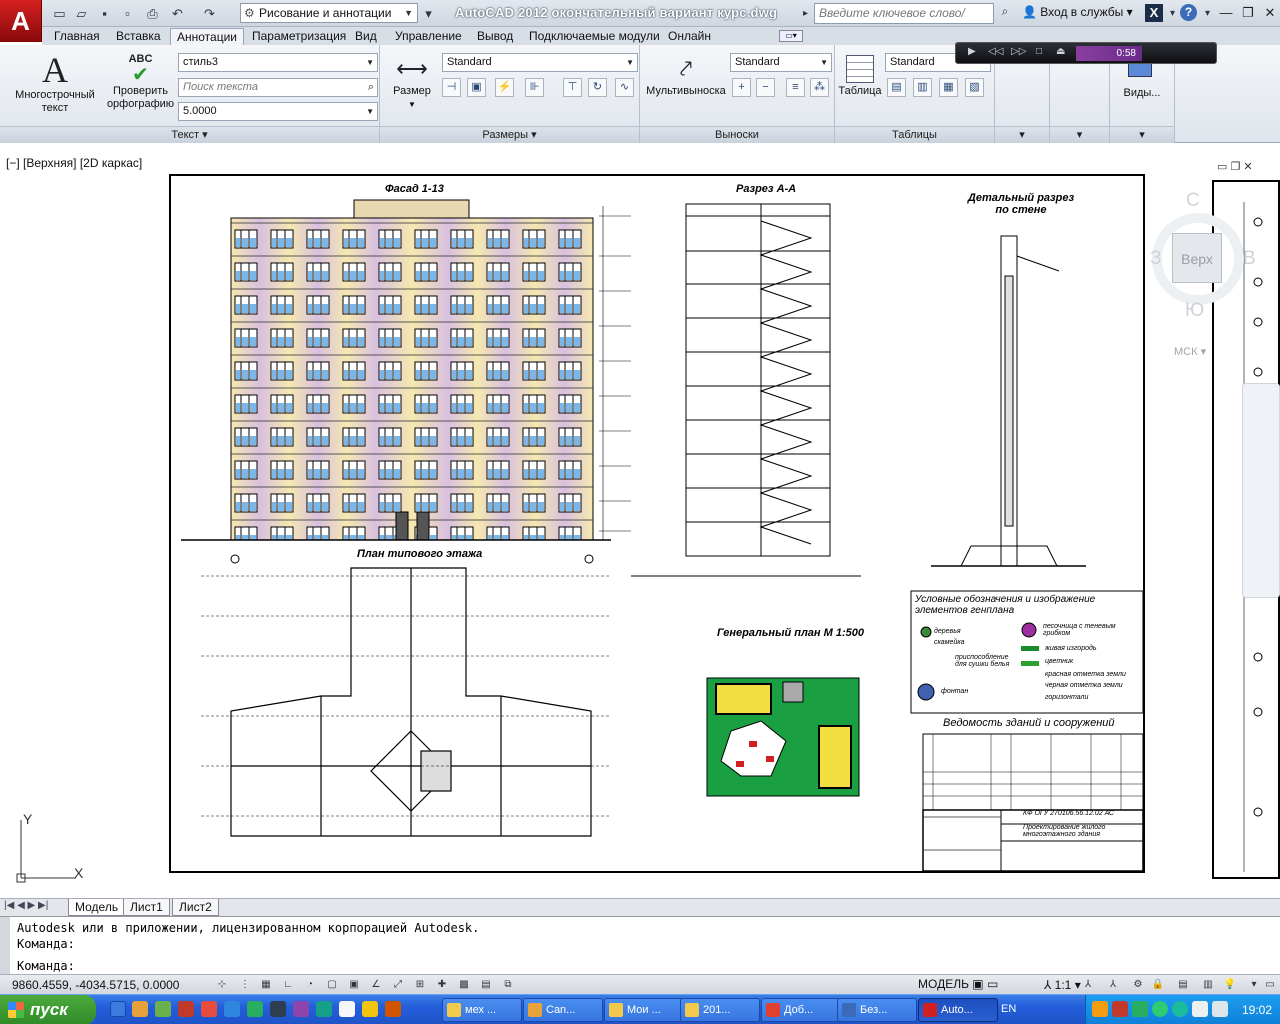 The image size is (1280, 1024). What do you see at coordinates (288, 985) in the screenshot?
I see `ortho-icon: ∟` at bounding box center [288, 985].